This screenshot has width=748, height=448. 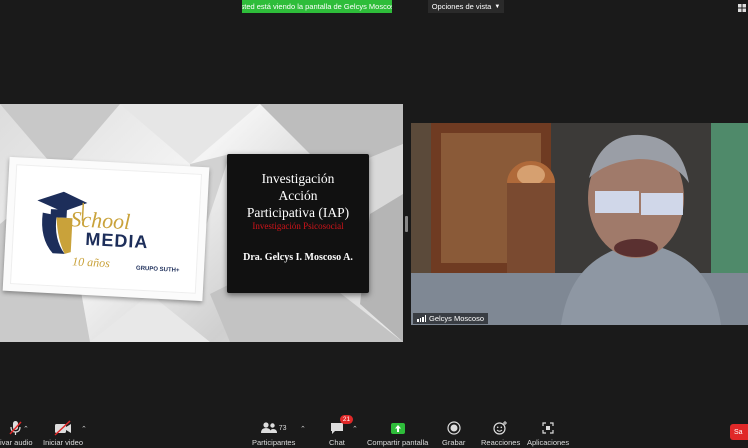 What do you see at coordinates (91, 262) in the screenshot?
I see `logo-anos-text: 10 años` at bounding box center [91, 262].